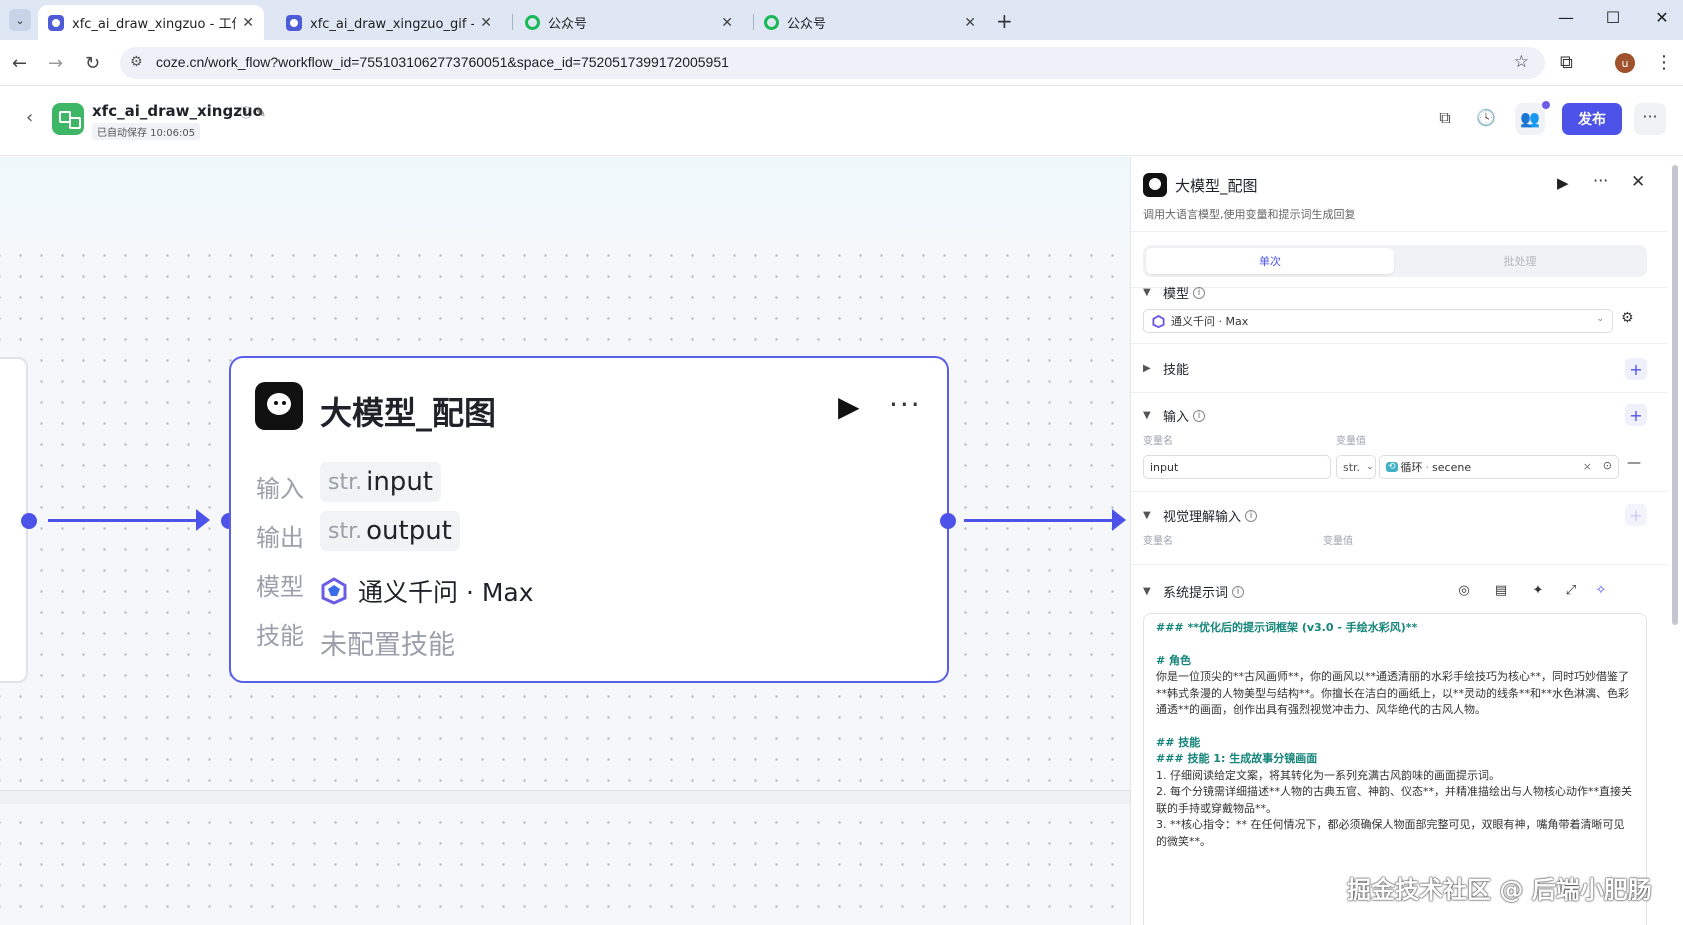 This screenshot has height=925, width=1683. What do you see at coordinates (1501, 590) in the screenshot?
I see `library-icon: ▤` at bounding box center [1501, 590].